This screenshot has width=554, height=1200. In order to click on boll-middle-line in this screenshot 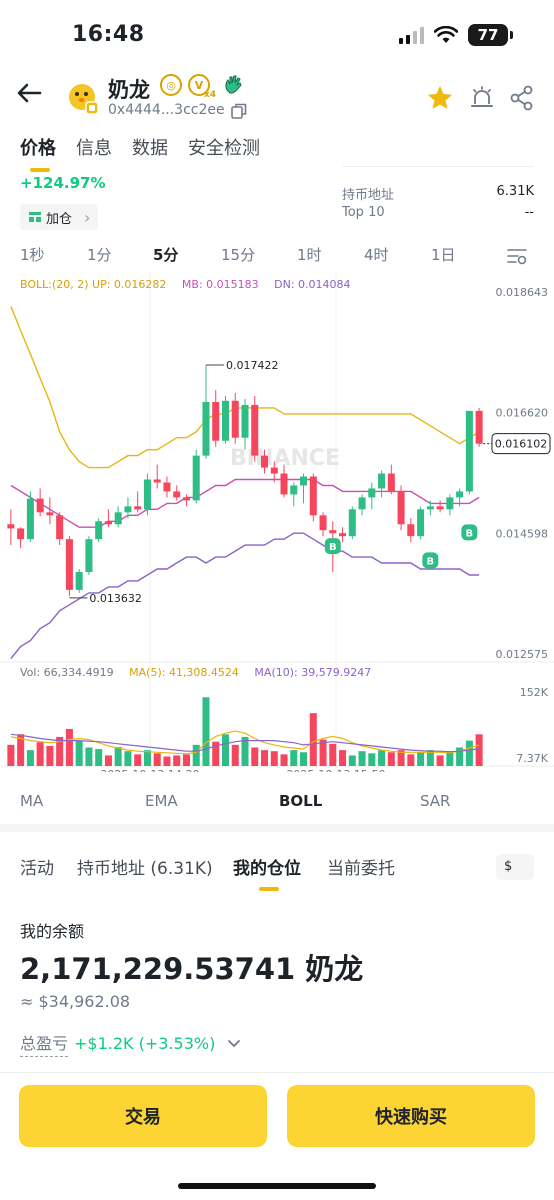, I will do `click(245, 503)`.